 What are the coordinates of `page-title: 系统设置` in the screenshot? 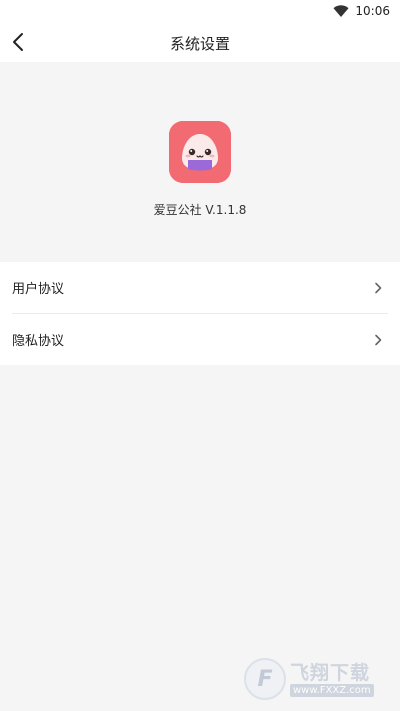 It's located at (199, 44).